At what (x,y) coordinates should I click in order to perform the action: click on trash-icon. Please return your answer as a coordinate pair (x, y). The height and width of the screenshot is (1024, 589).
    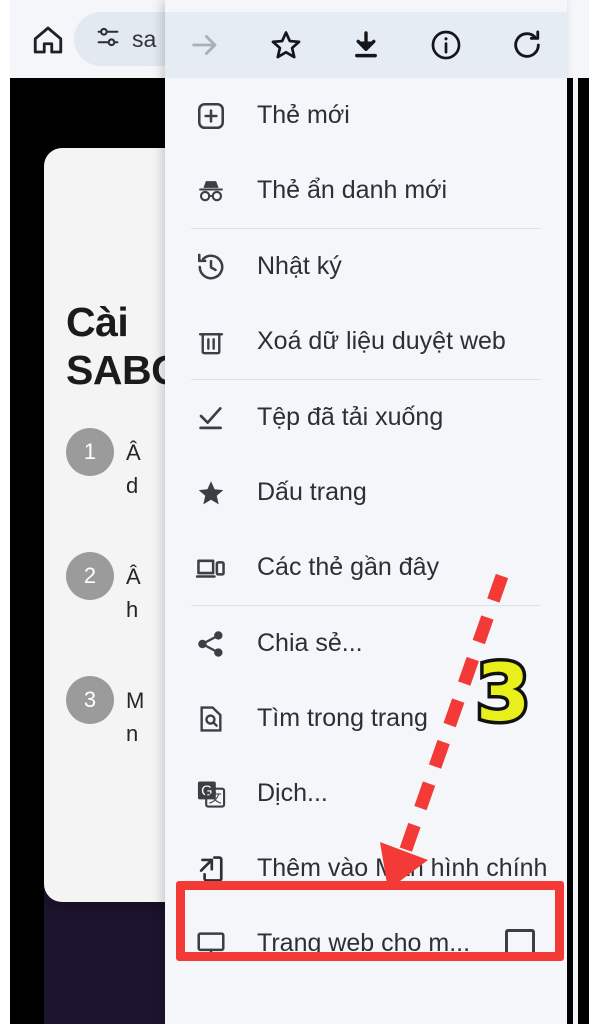
    Looking at the image, I should click on (216, 342).